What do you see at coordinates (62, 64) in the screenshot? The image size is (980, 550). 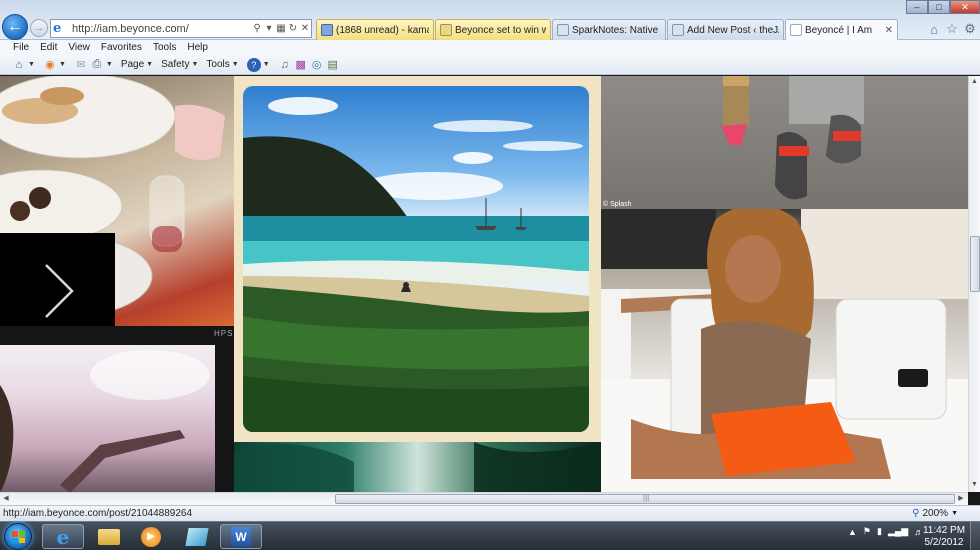 I see `feed-dropdown-icon: ▼` at bounding box center [62, 64].